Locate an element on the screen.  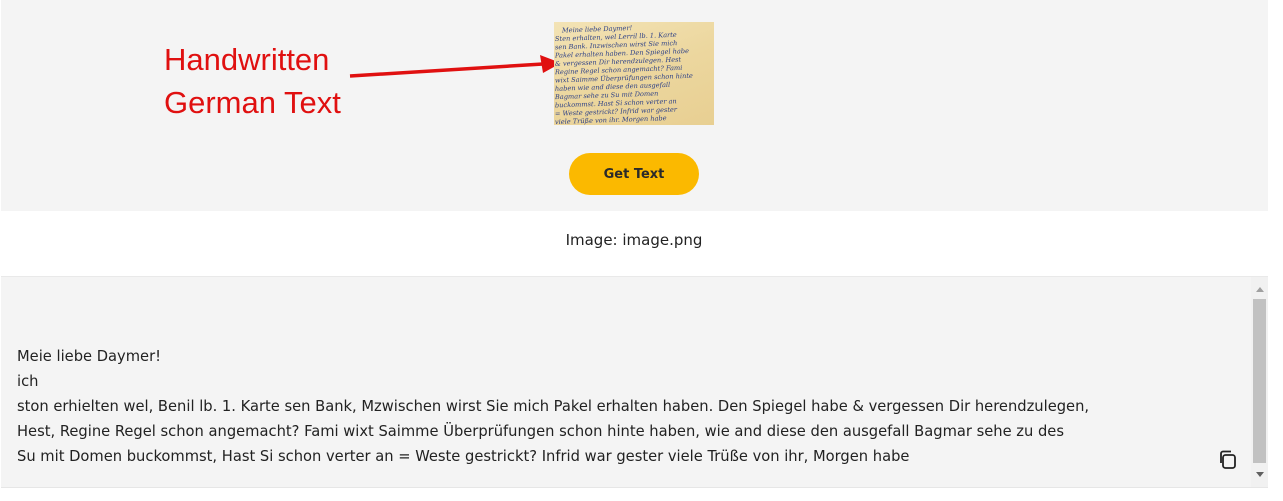
scroll-up-arrow-icon is located at coordinates (1260, 289).